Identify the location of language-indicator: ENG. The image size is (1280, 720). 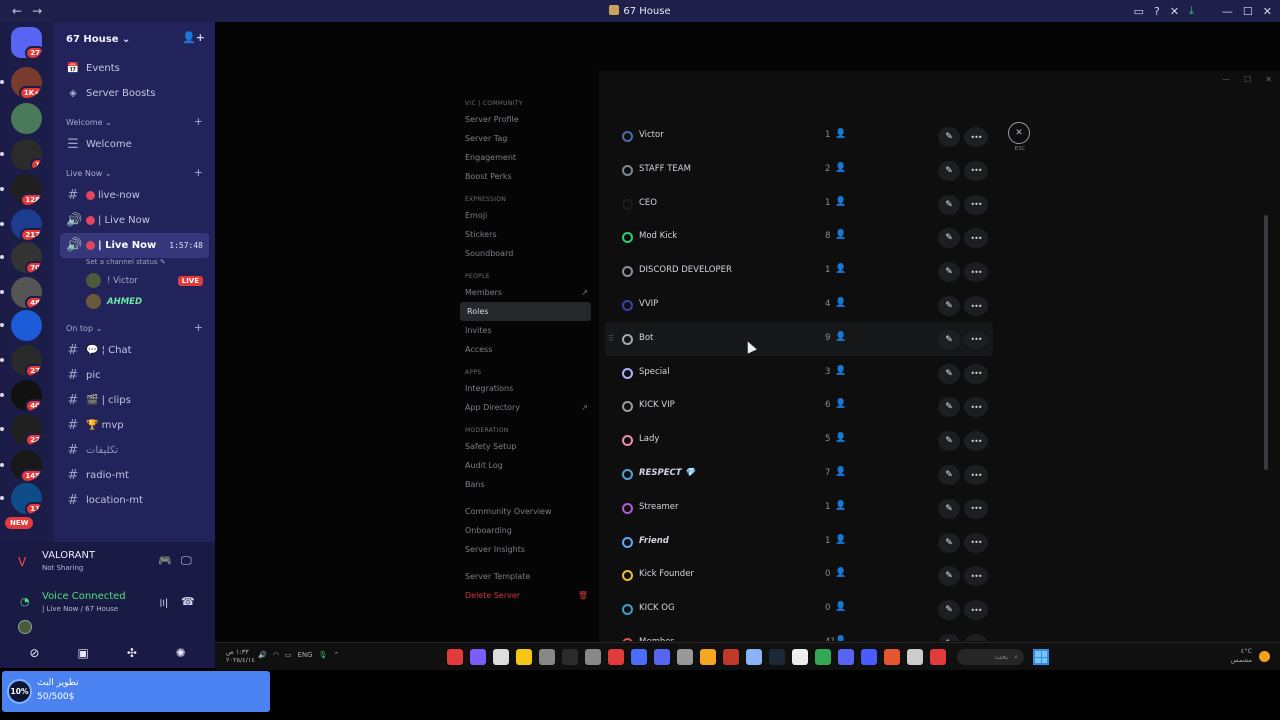
(304, 655).